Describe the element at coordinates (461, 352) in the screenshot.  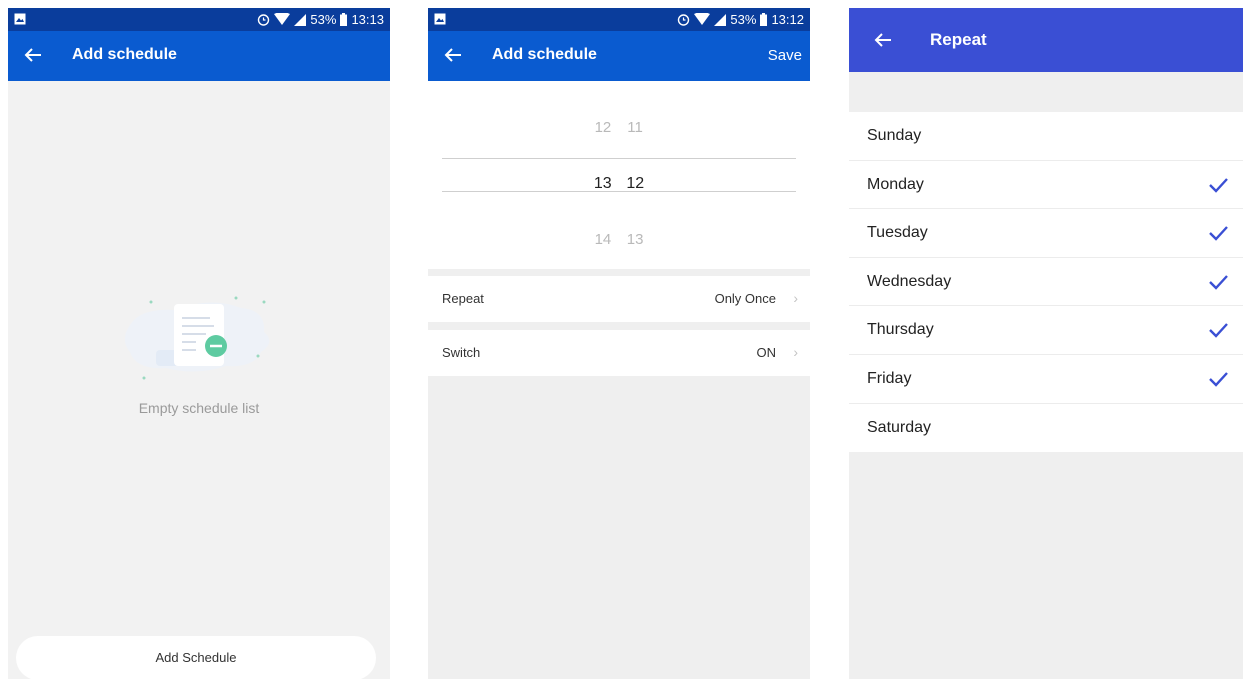
I see `switch-label: Switch` at that location.